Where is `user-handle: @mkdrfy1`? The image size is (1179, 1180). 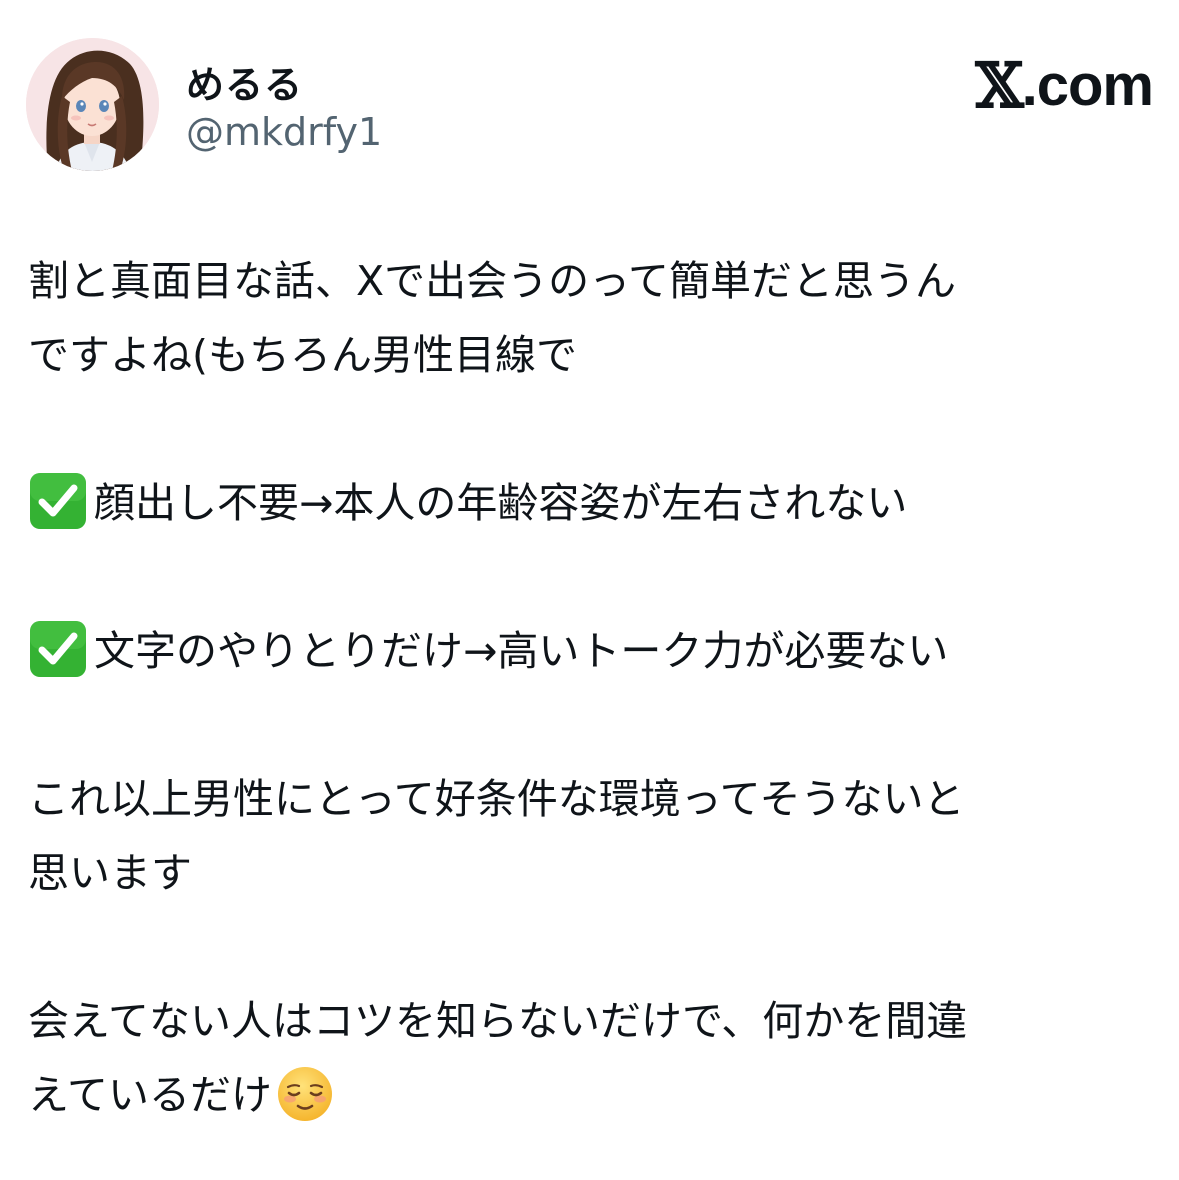 user-handle: @mkdrfy1 is located at coordinates (284, 132).